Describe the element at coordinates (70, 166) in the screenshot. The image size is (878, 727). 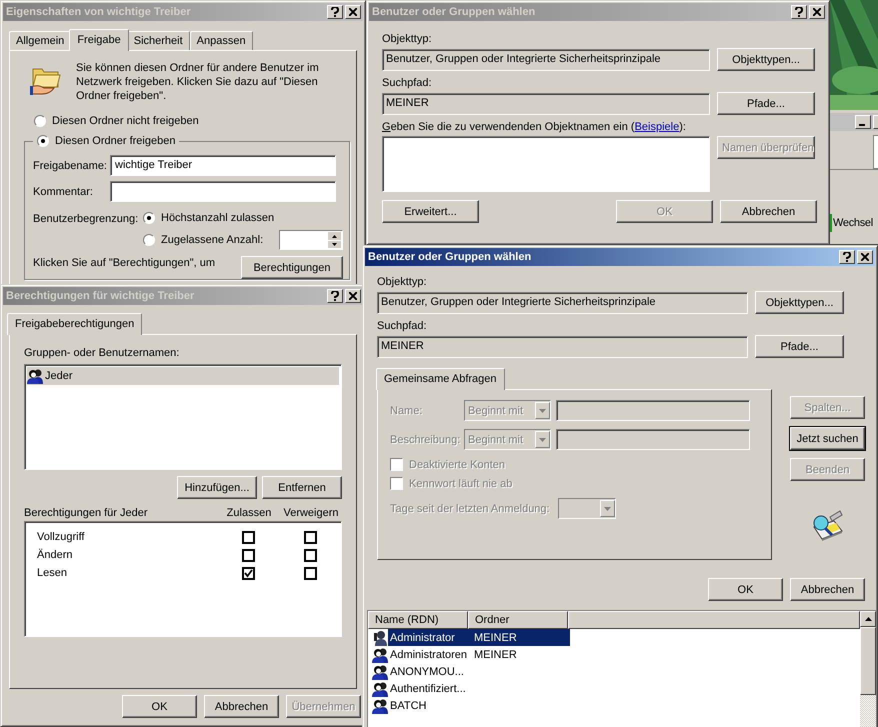
I see `field-label: Freigabename:` at that location.